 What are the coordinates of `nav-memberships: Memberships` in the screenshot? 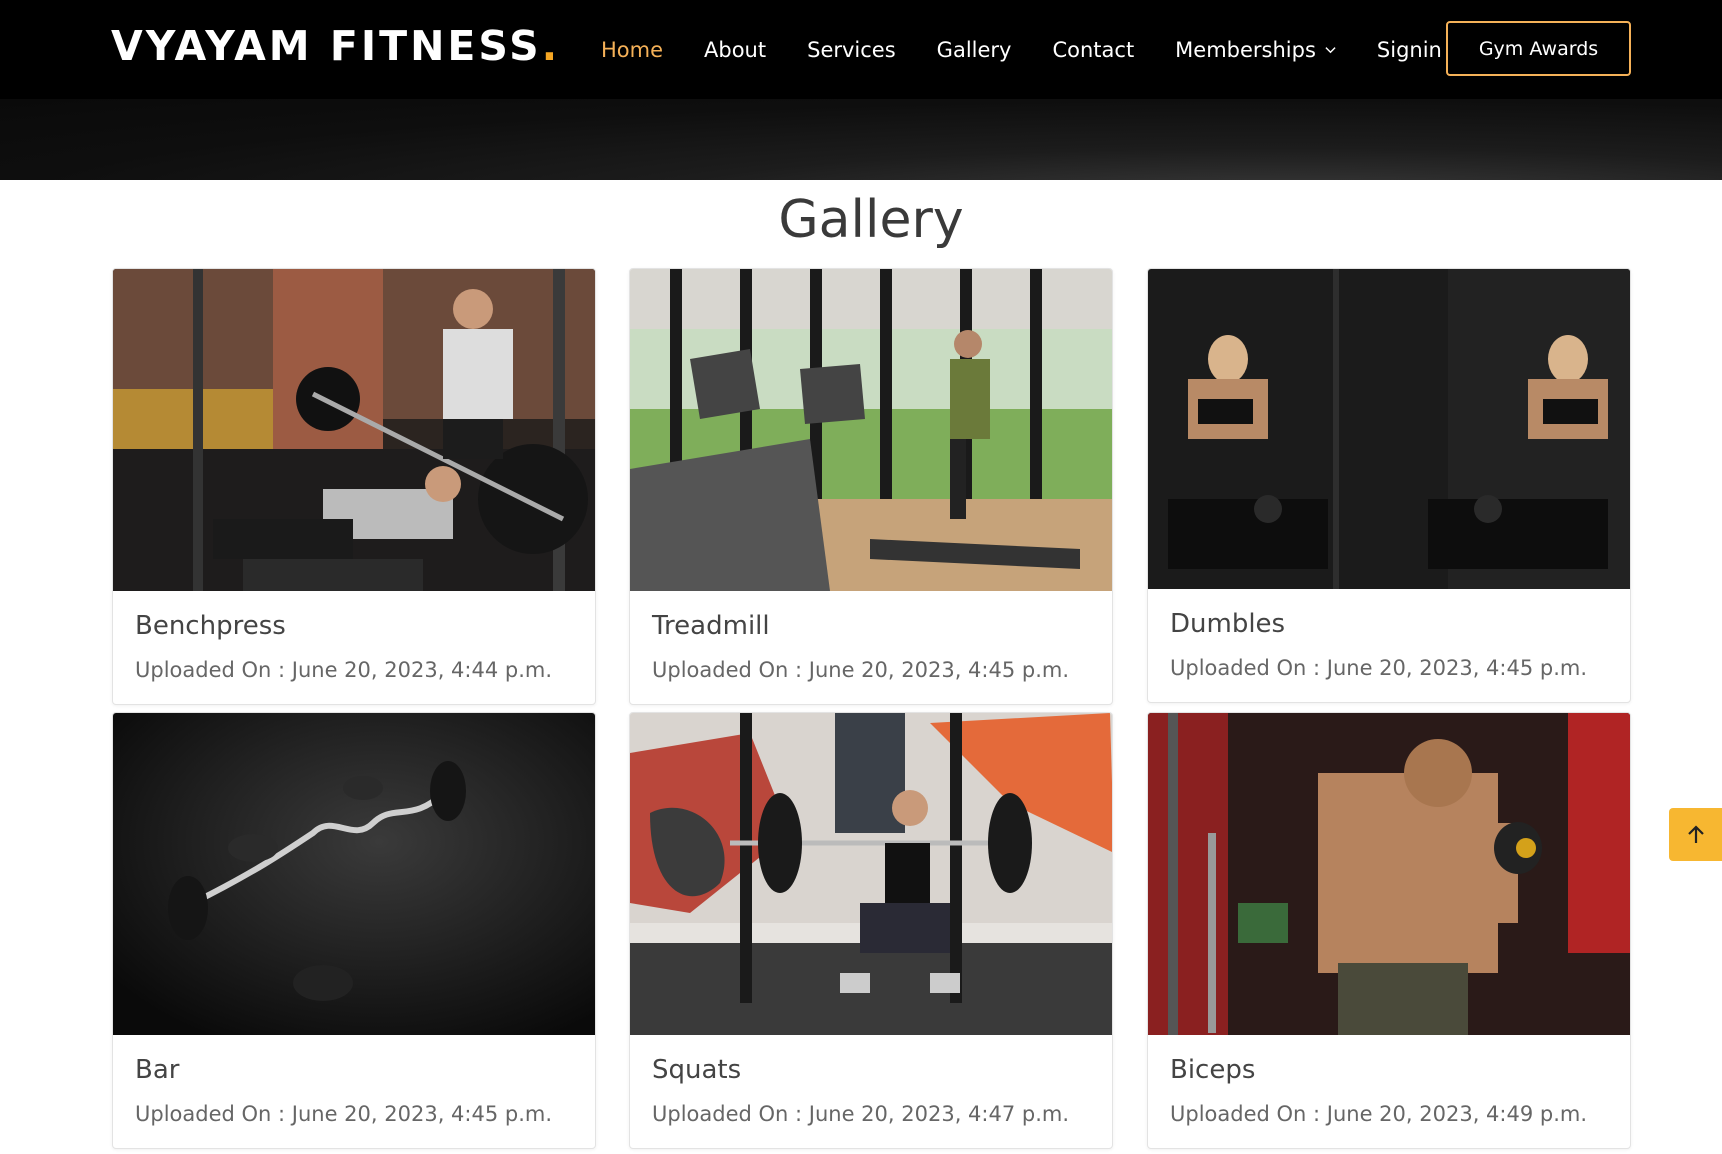 It's located at (1255, 50).